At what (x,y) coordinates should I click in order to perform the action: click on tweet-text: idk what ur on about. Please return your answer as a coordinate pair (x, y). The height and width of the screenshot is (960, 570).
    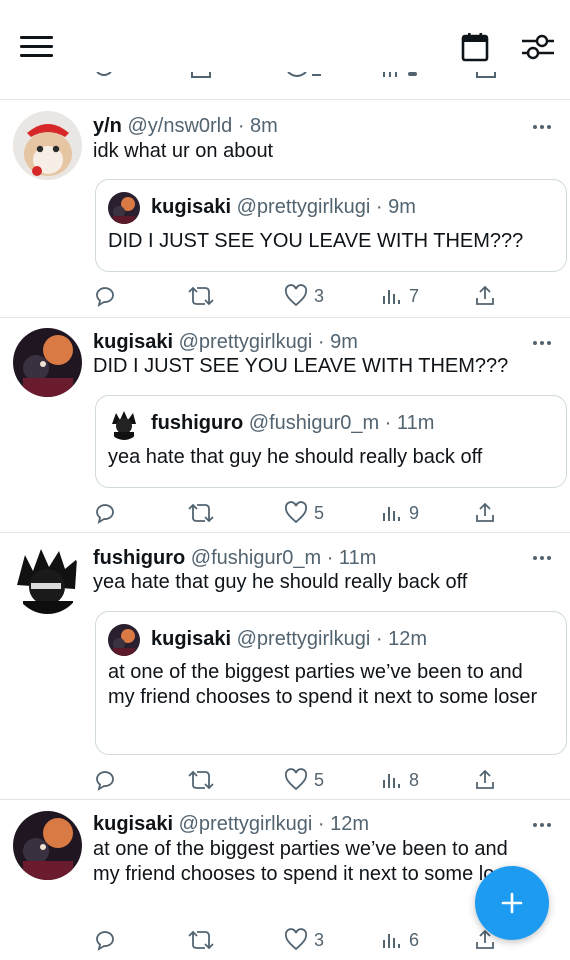
    Looking at the image, I should click on (183, 151).